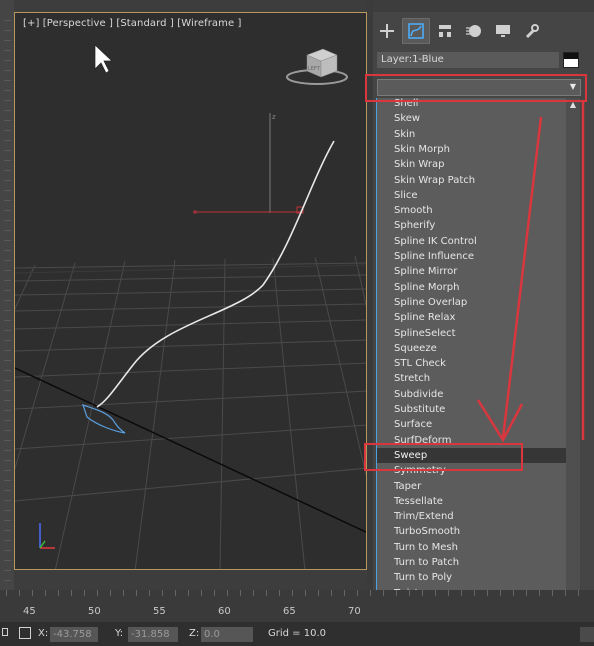  I want to click on display-icon, so click(503, 31).